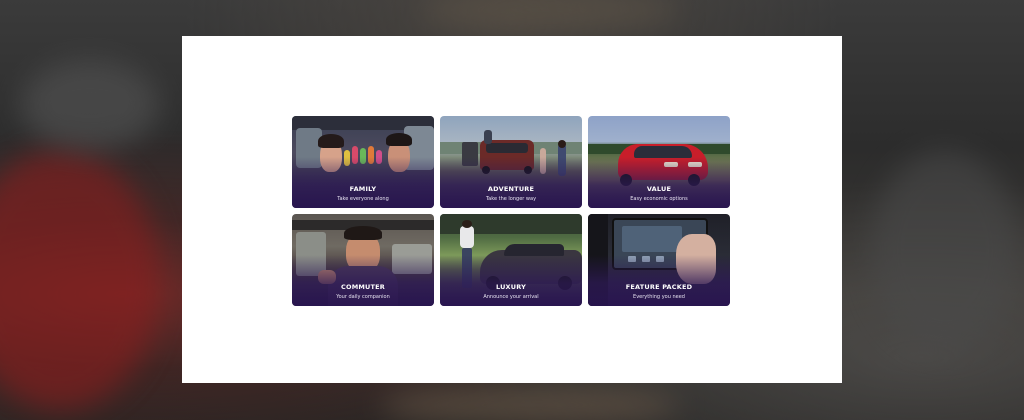 This screenshot has width=1024, height=420. What do you see at coordinates (659, 287) in the screenshot?
I see `card-title: FEATURE PACKED` at bounding box center [659, 287].